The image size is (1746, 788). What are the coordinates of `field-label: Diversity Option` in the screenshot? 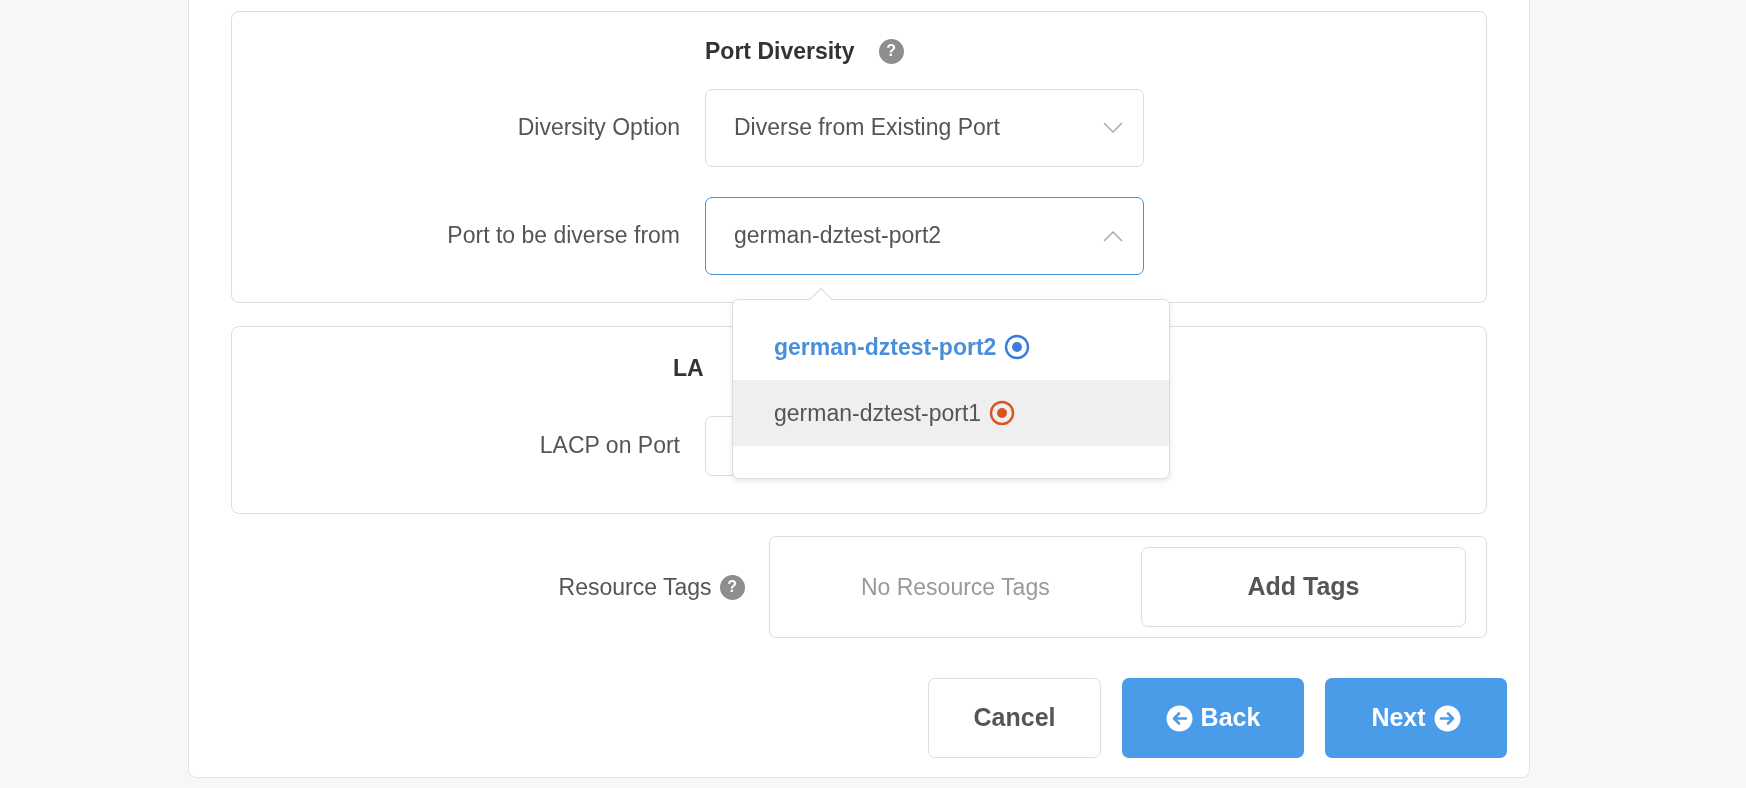 It's located at (598, 128).